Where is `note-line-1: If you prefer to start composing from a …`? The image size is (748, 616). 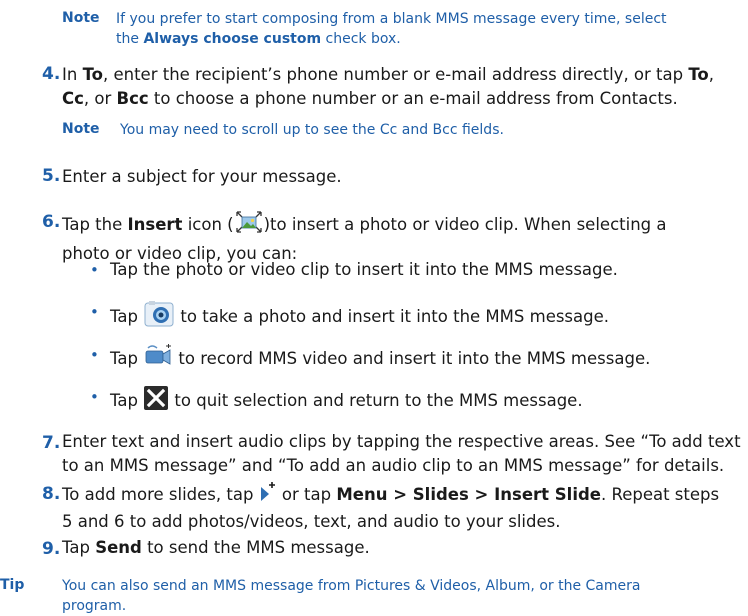
note-line-1: If you prefer to start composing from a … is located at coordinates (391, 19).